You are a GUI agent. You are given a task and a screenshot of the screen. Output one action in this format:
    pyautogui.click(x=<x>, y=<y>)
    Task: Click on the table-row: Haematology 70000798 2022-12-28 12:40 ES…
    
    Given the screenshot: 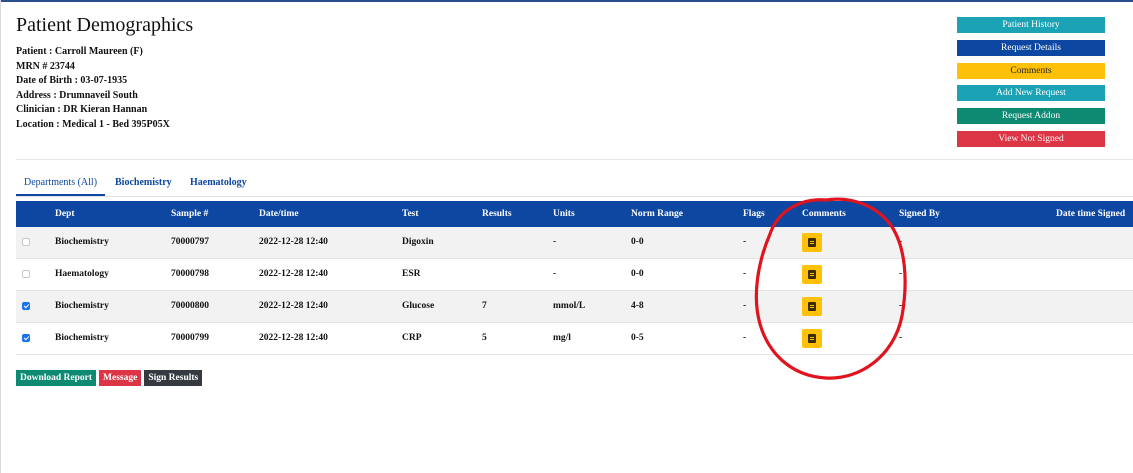 What is the action you would take?
    pyautogui.click(x=574, y=275)
    